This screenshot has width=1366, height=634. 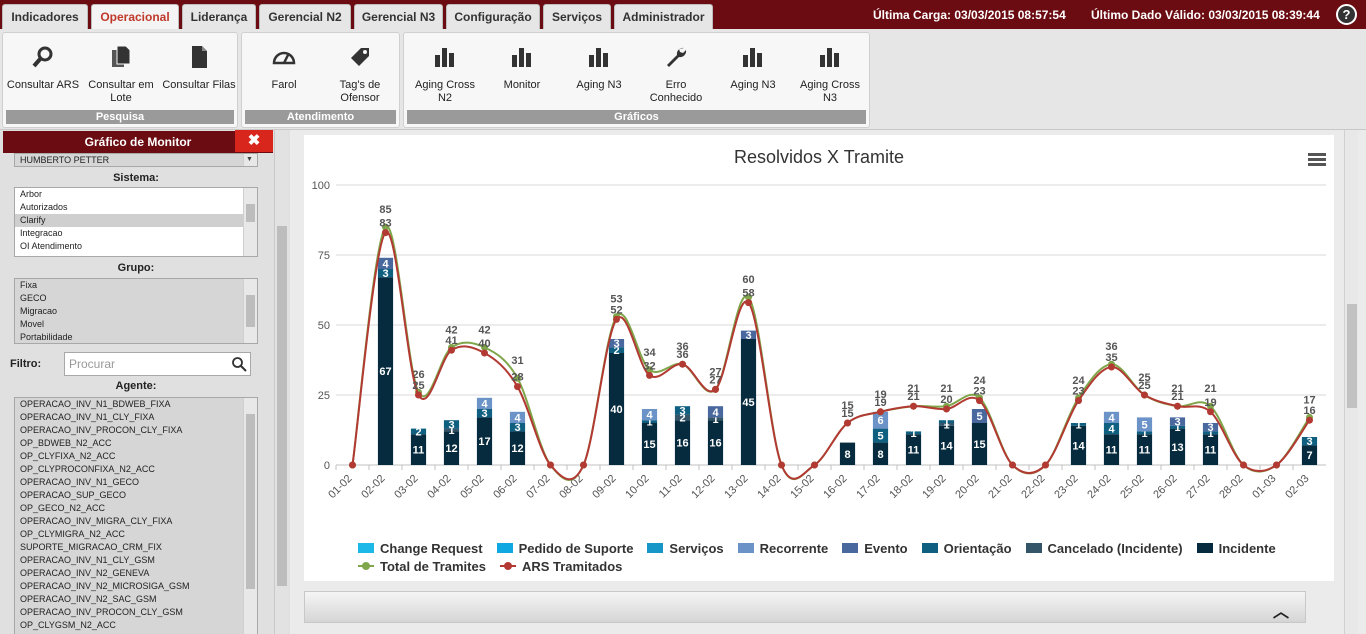 I want to click on list-item: GECO, so click(x=136, y=298).